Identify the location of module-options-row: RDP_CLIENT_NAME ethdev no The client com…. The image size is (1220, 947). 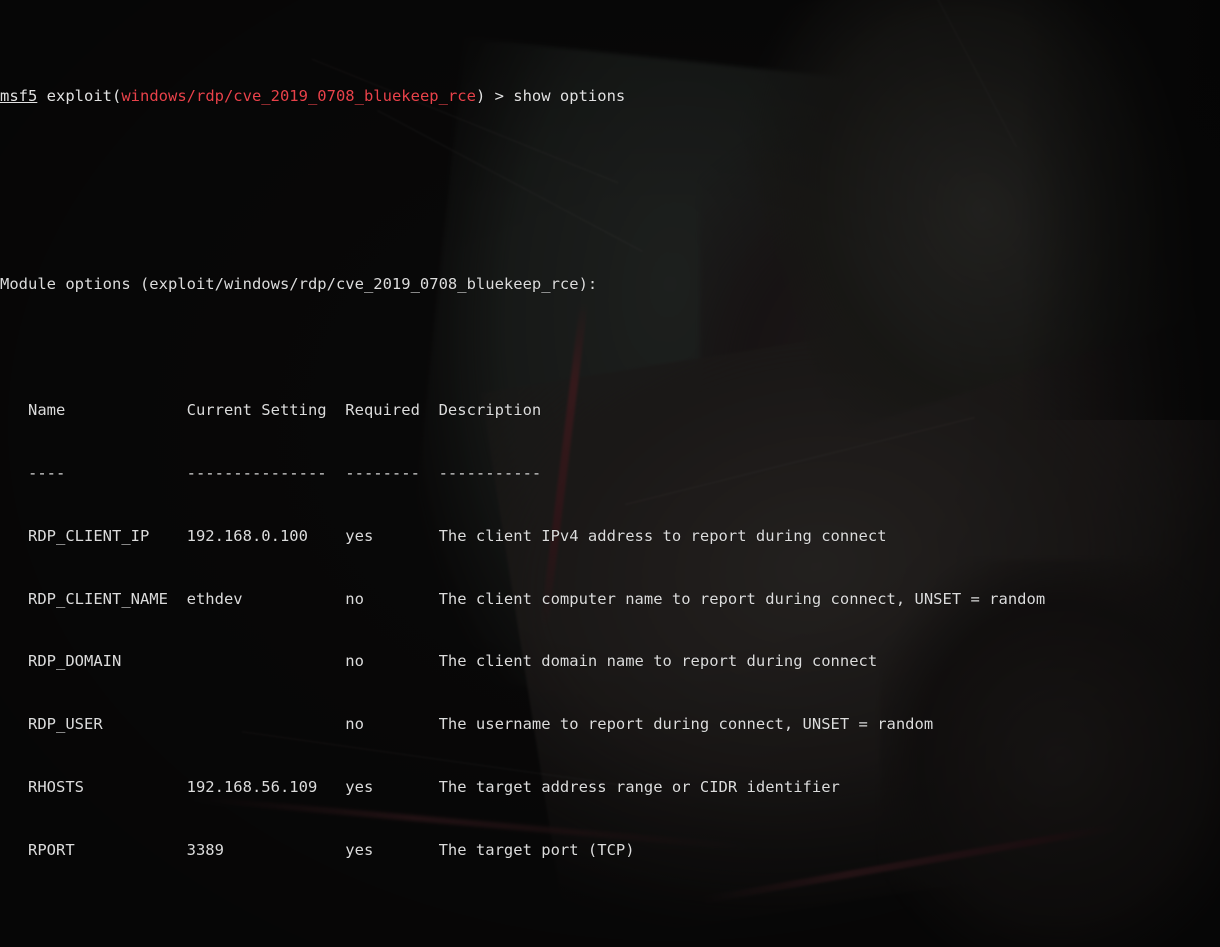
(523, 598).